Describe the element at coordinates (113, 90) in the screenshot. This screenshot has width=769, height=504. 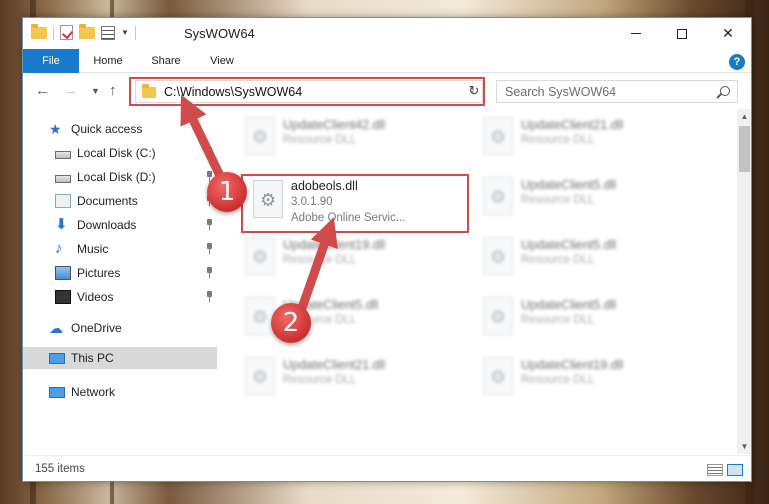
I see `up-arrow-icon: ↑` at that location.